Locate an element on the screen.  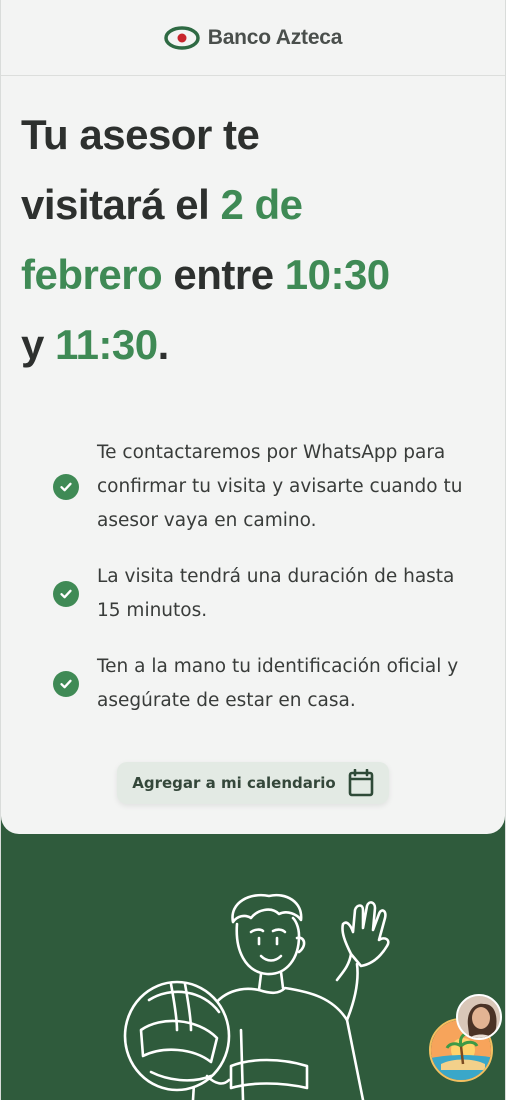
banco-azteca-logo-icon is located at coordinates (181, 37).